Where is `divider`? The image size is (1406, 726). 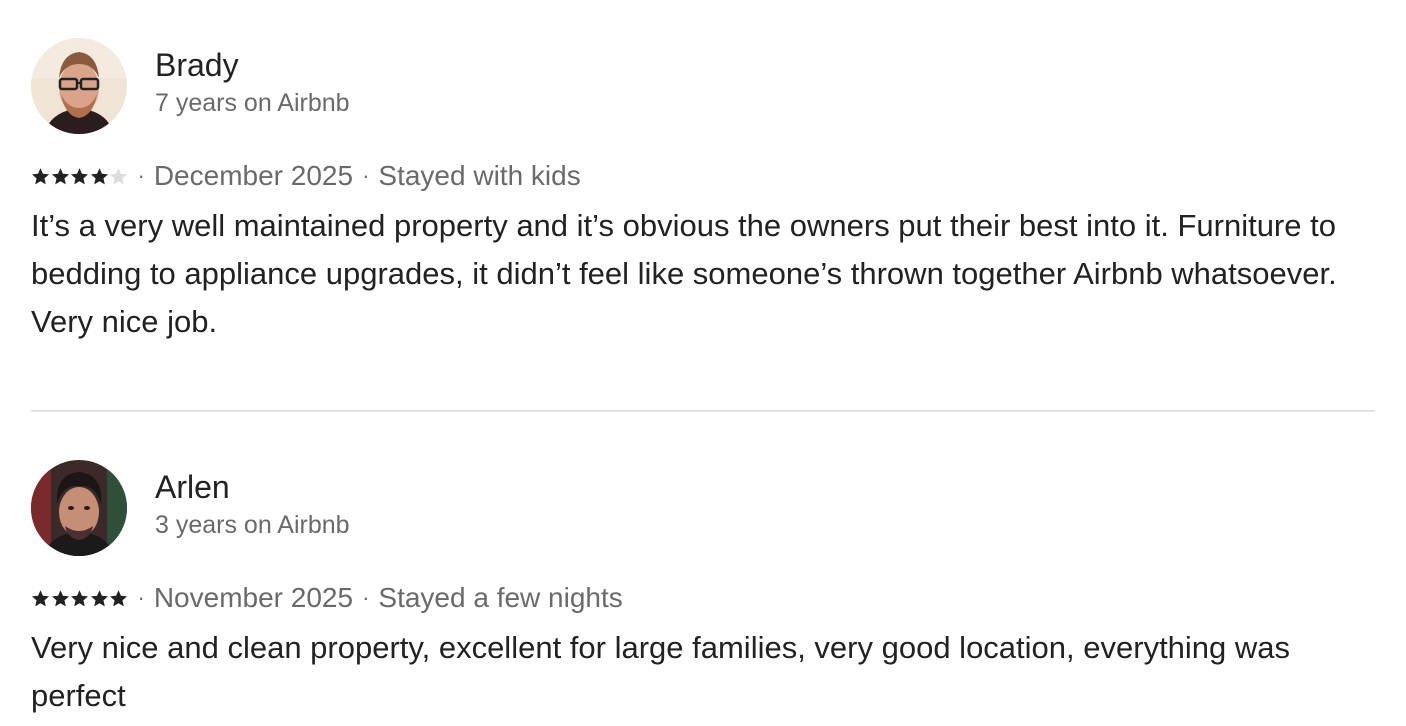
divider is located at coordinates (703, 411).